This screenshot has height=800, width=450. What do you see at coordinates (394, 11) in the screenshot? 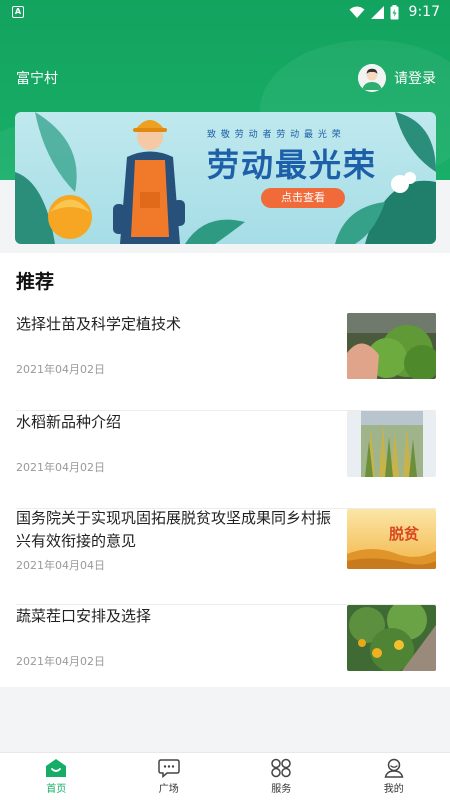
I see `battery-icon` at bounding box center [394, 11].